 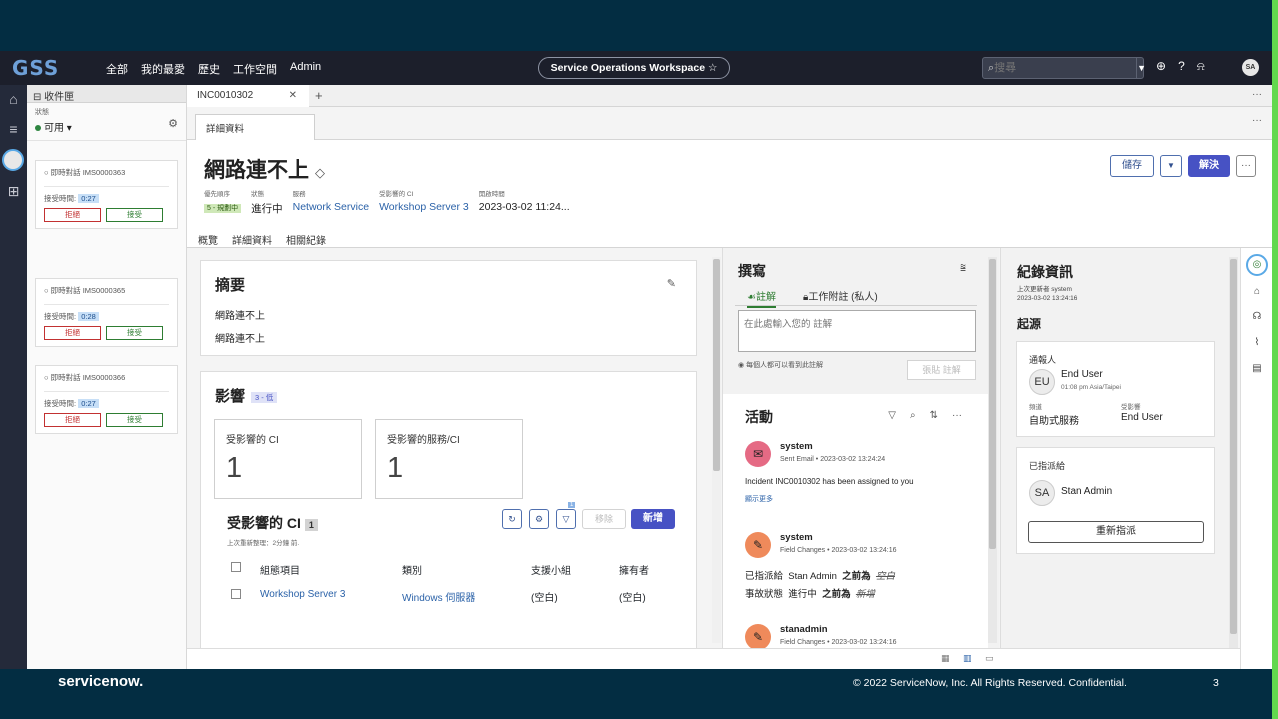 I want to click on ci-name-link: Workshop Server 3, so click(x=302, y=594).